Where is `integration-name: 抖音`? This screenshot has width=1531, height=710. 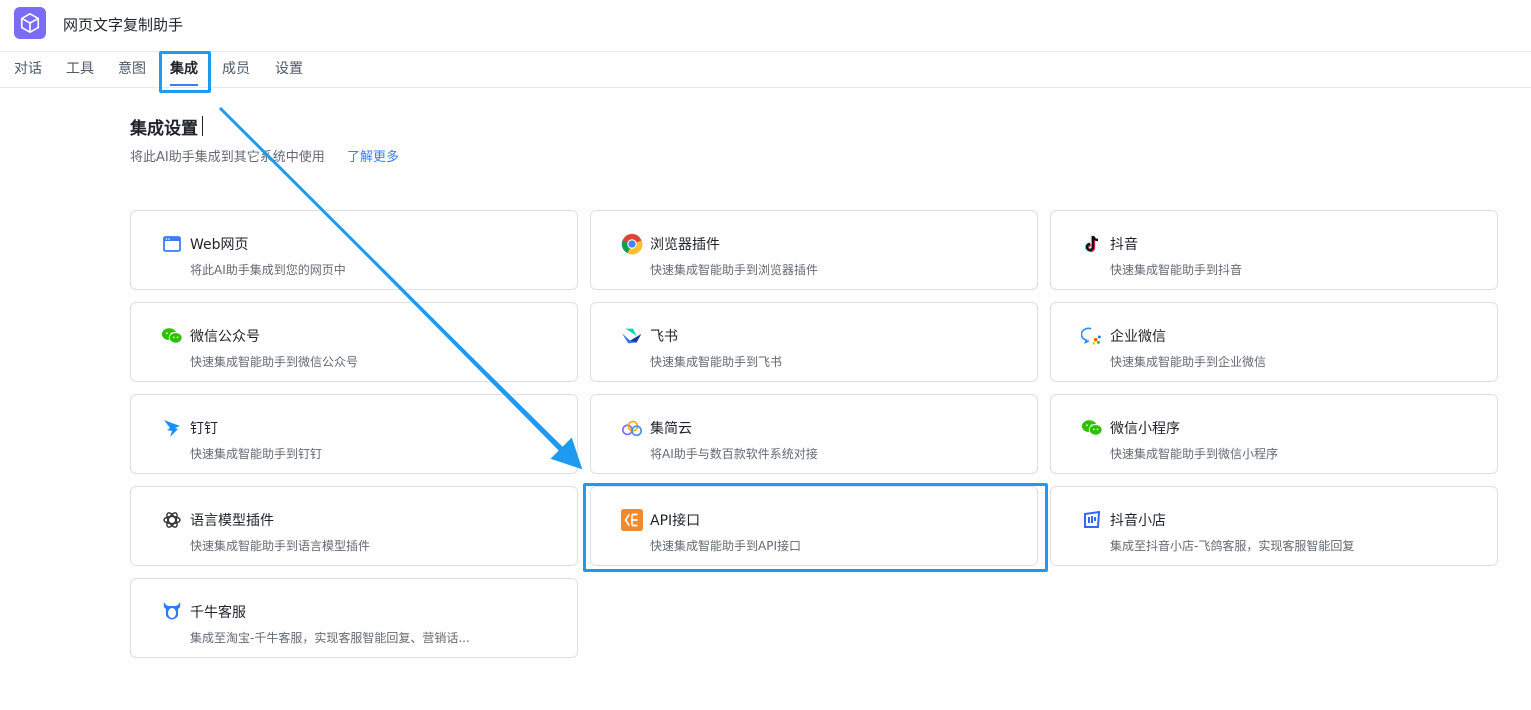
integration-name: 抖音 is located at coordinates (1124, 245).